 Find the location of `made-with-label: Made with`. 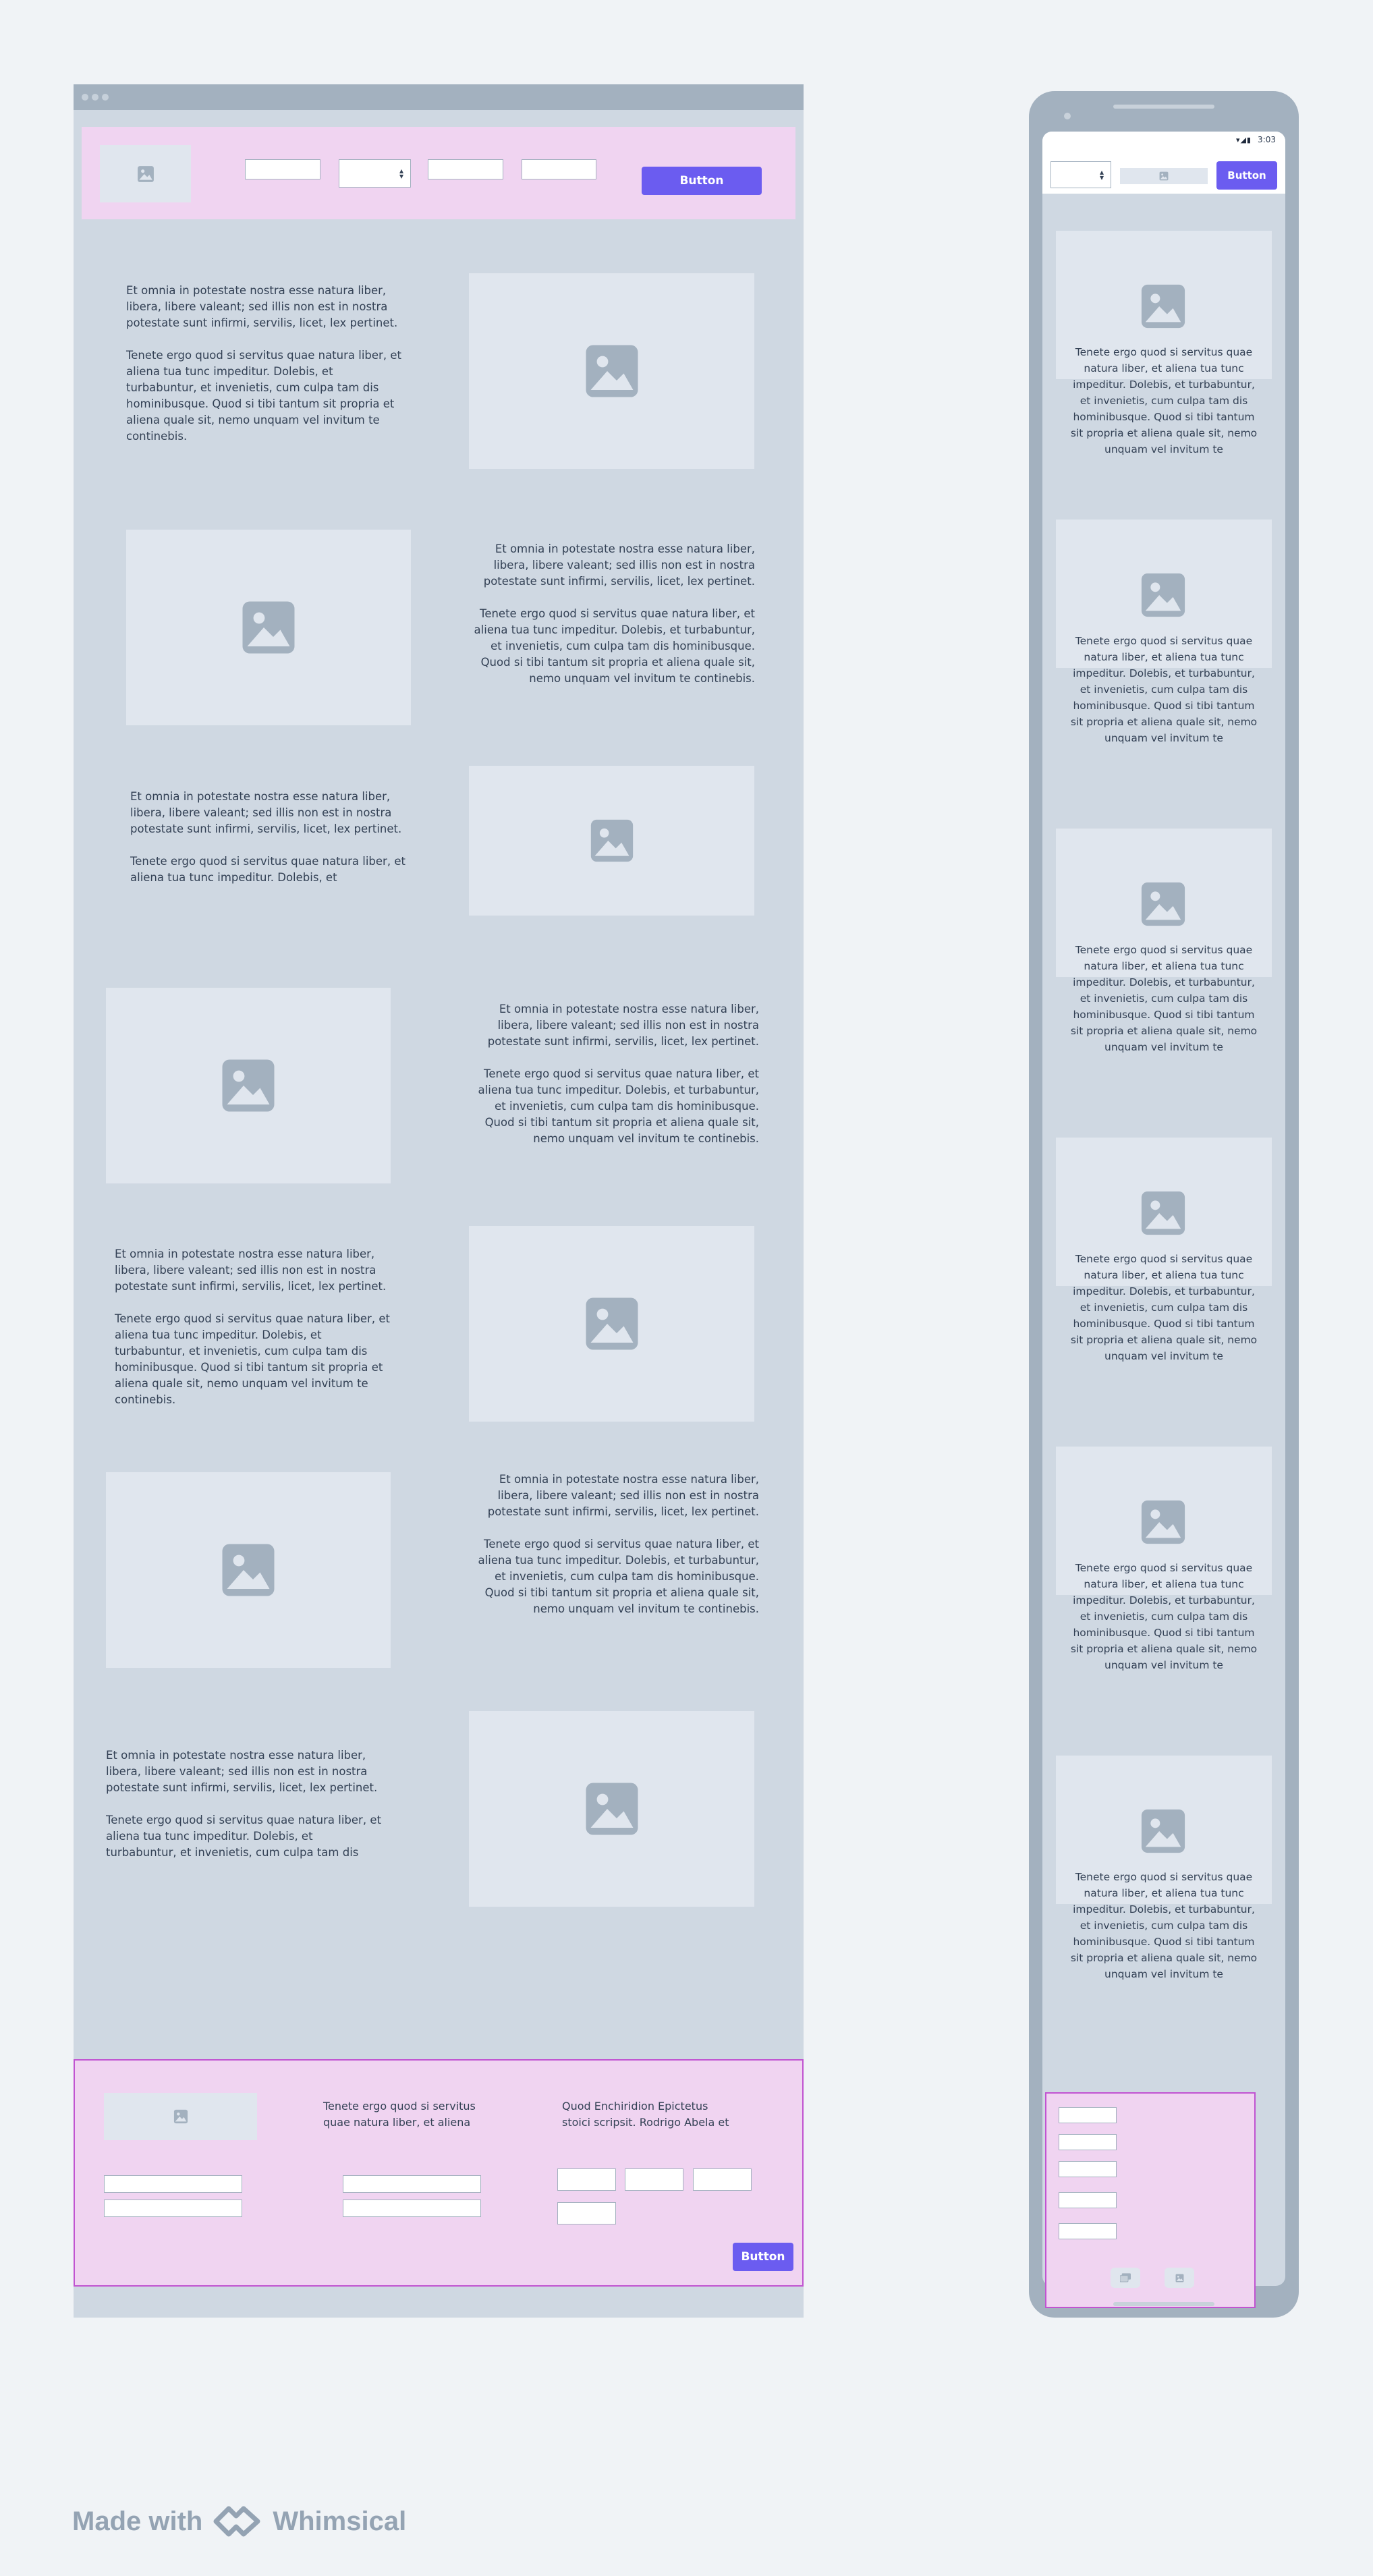

made-with-label: Made with is located at coordinates (137, 2521).